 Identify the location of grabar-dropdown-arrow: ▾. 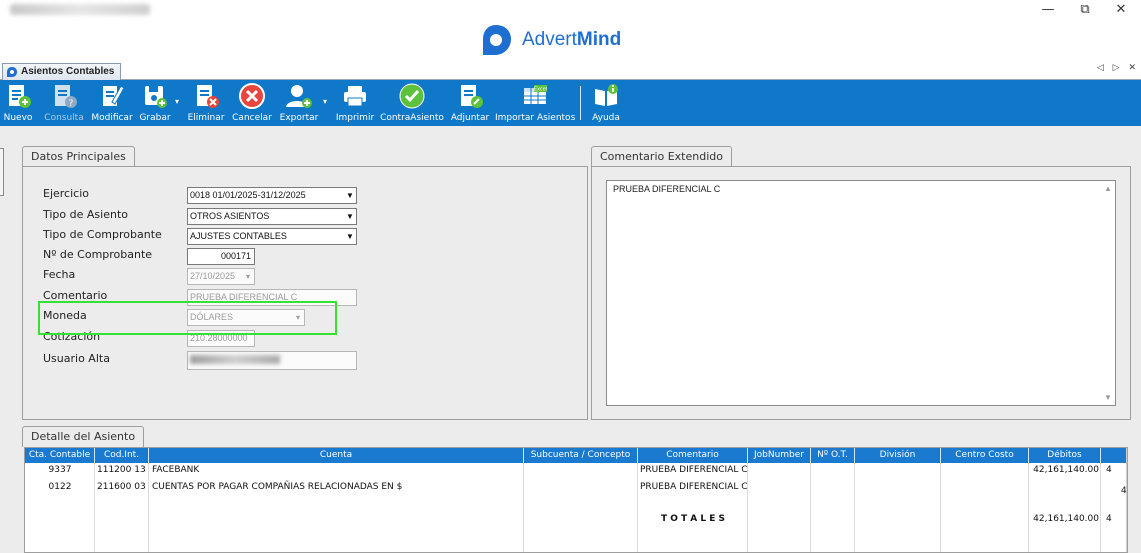
(177, 101).